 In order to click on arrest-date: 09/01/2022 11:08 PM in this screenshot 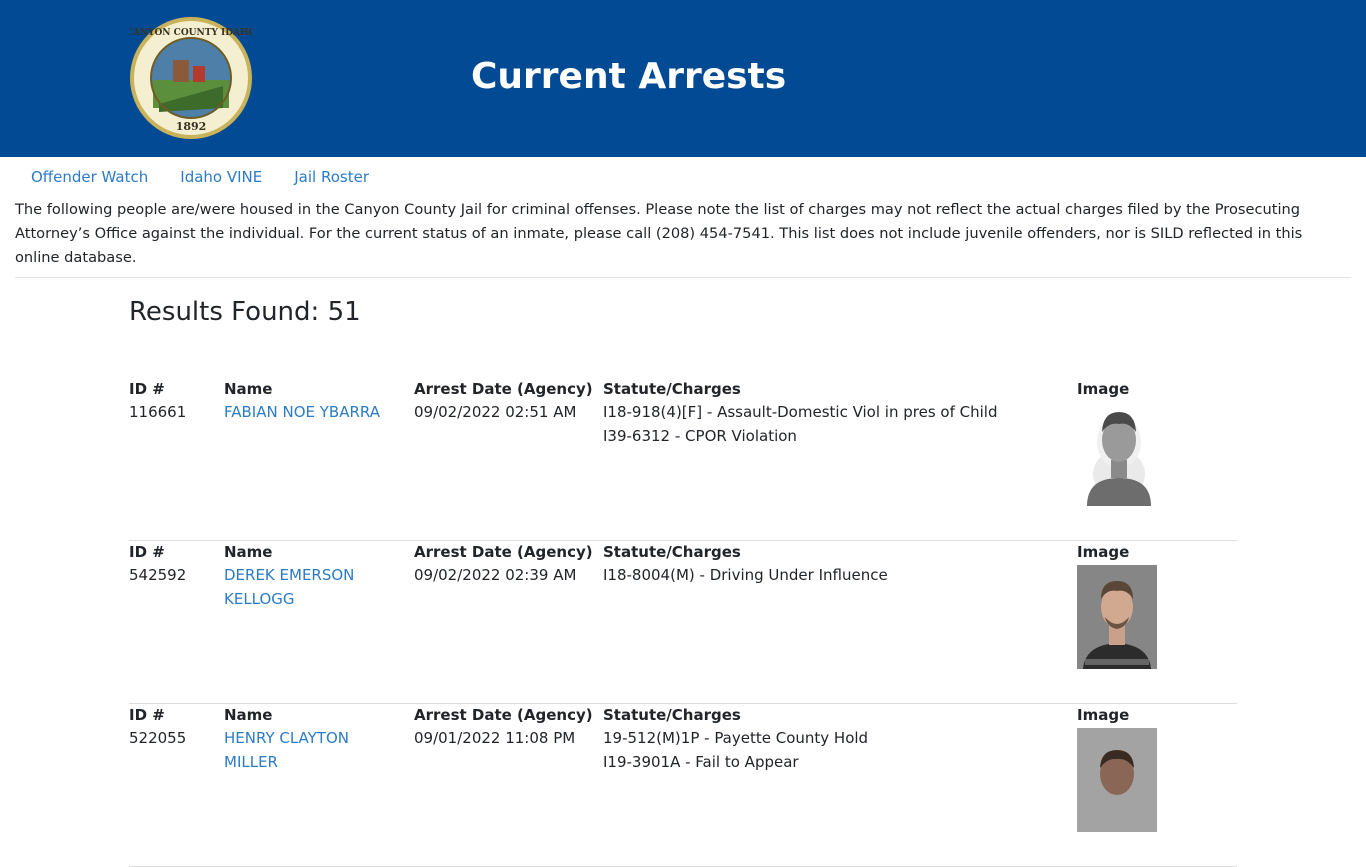, I will do `click(495, 738)`.